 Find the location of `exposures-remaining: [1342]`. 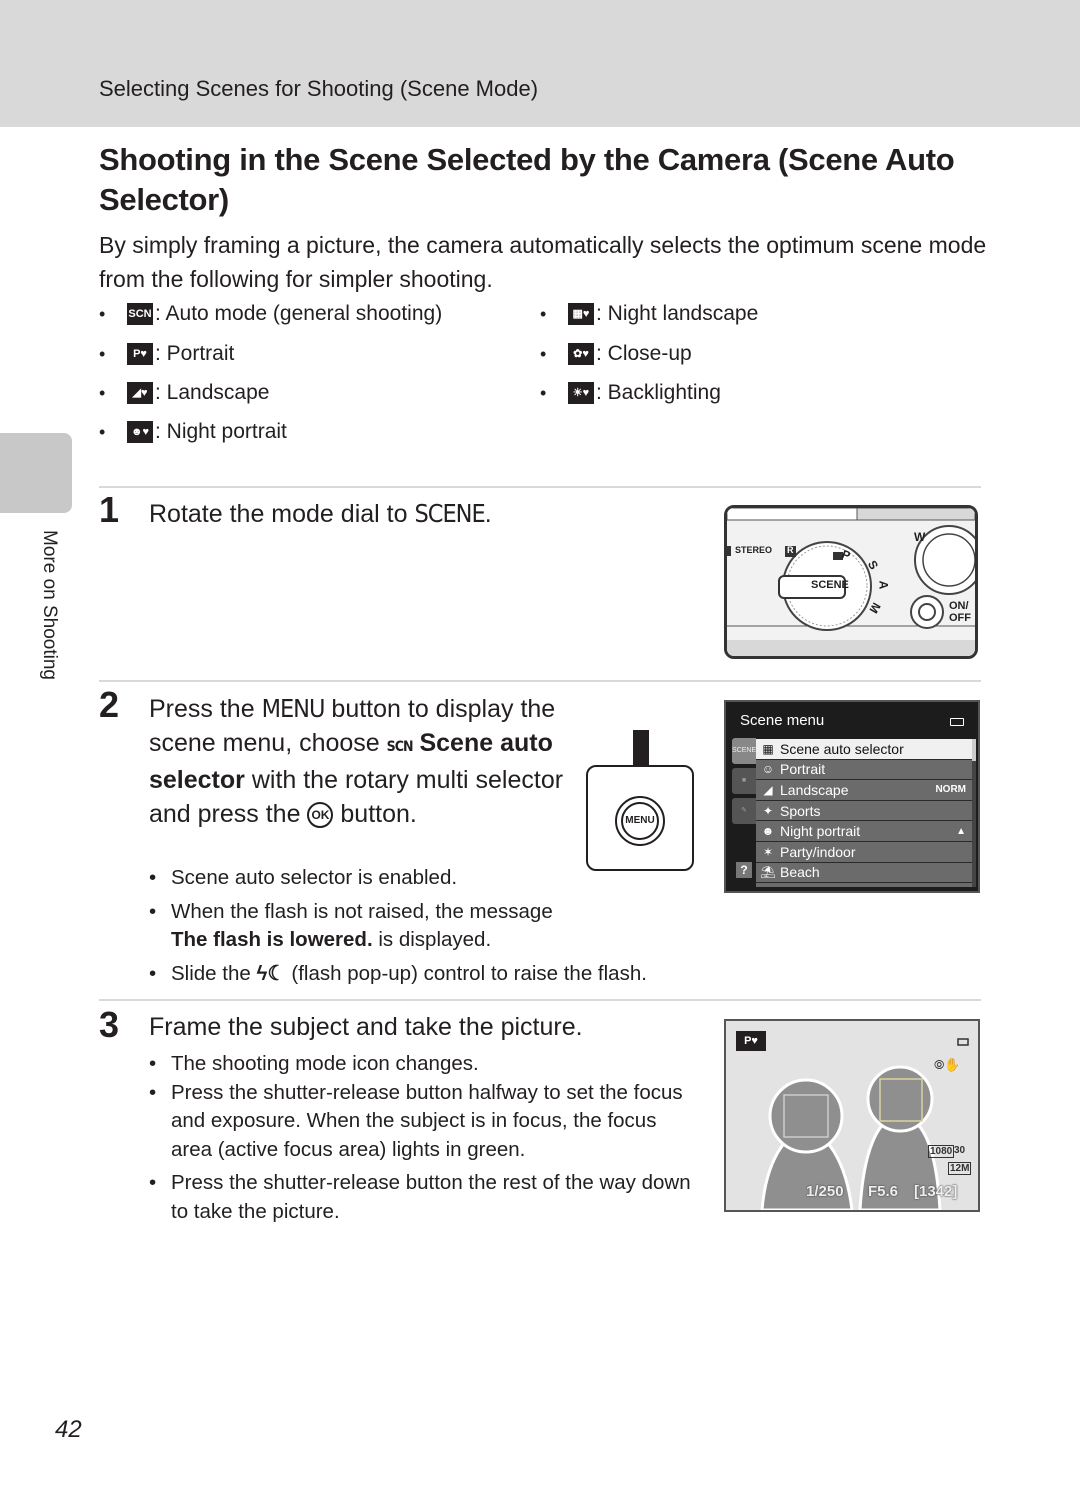

exposures-remaining: [1342] is located at coordinates (936, 1191).